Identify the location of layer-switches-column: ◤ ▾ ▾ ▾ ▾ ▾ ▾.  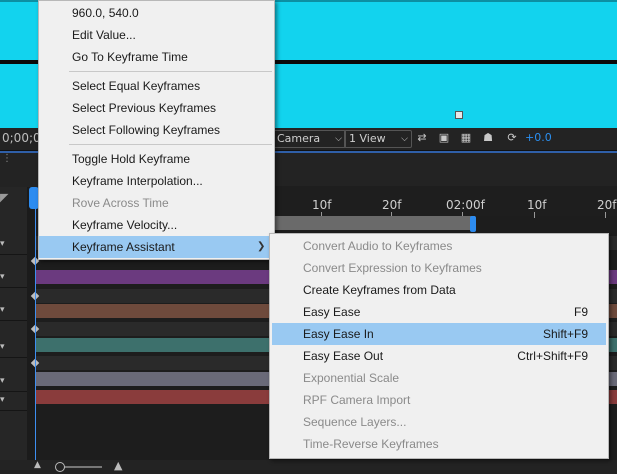
(13, 330).